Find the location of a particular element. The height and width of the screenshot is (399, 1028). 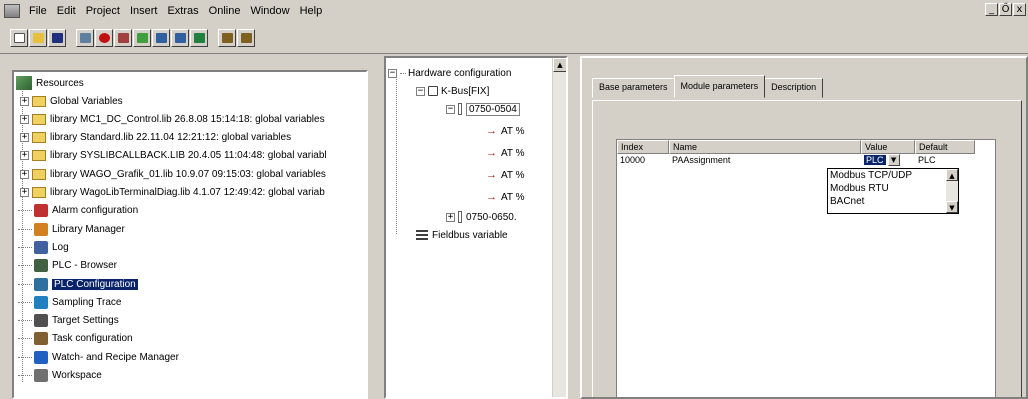

module-0750-0504: − 0750-0504 is located at coordinates (483, 109).